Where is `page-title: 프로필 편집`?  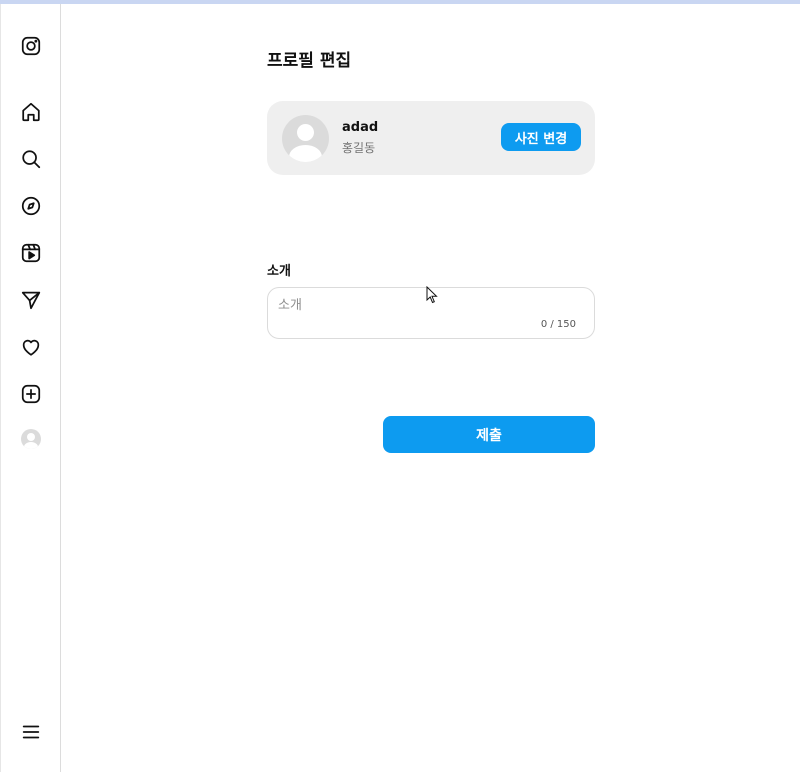 page-title: 프로필 편집 is located at coordinates (309, 61).